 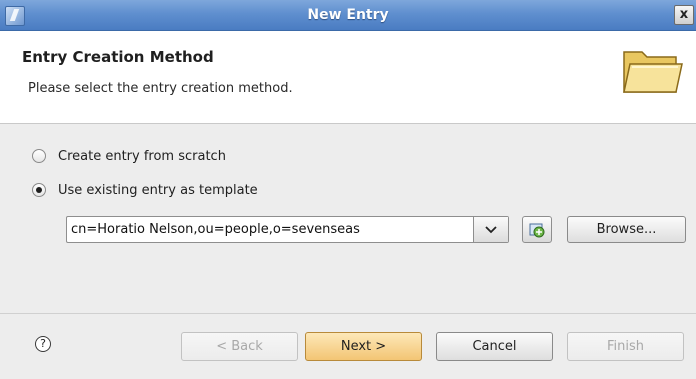 I want to click on cancel-button: Cancel, so click(x=494, y=346).